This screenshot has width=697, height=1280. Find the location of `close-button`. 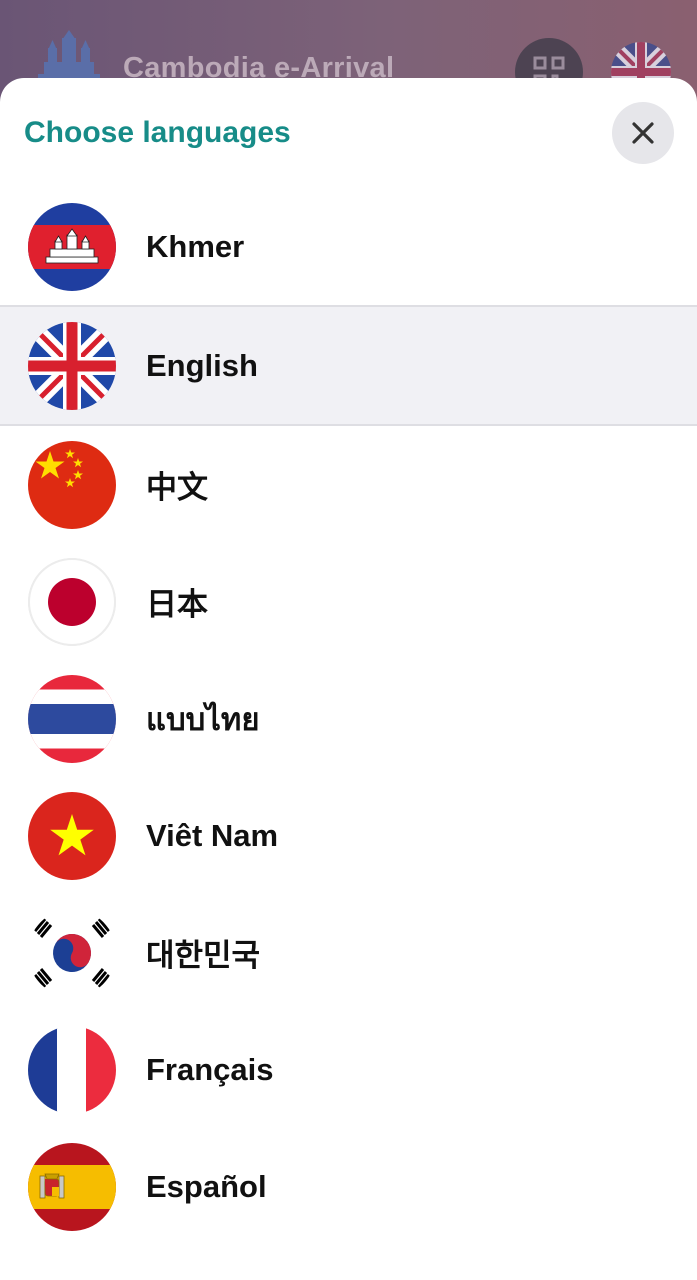

close-button is located at coordinates (643, 133).